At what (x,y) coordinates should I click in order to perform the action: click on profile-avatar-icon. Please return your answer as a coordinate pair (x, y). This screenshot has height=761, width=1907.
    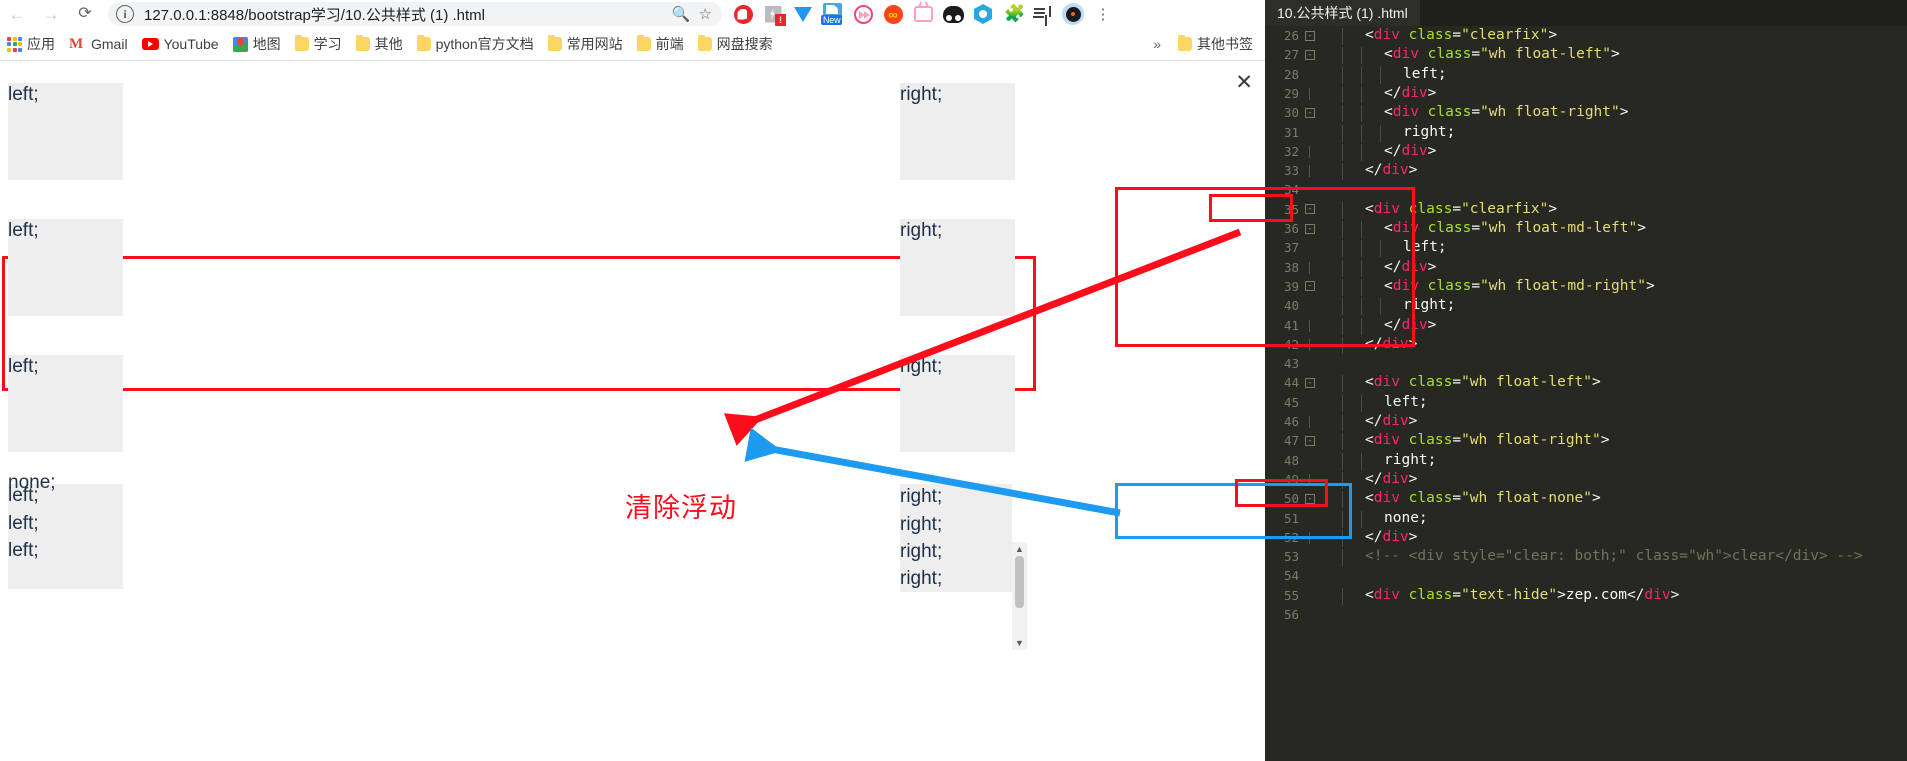
    Looking at the image, I should click on (1073, 14).